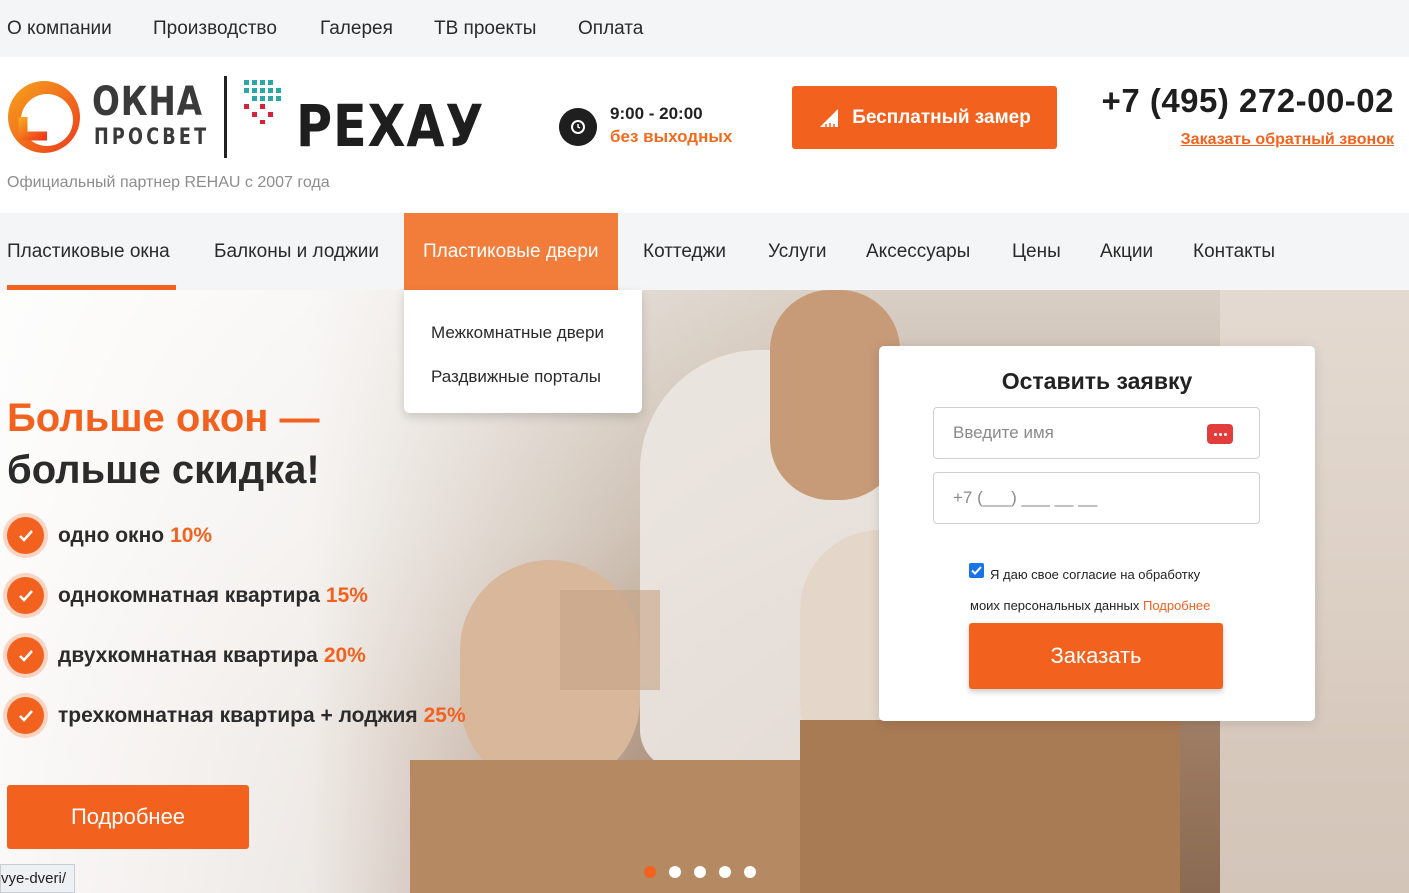  I want to click on consent-text: Я даю свое согласие на обработку, so click(1095, 574).